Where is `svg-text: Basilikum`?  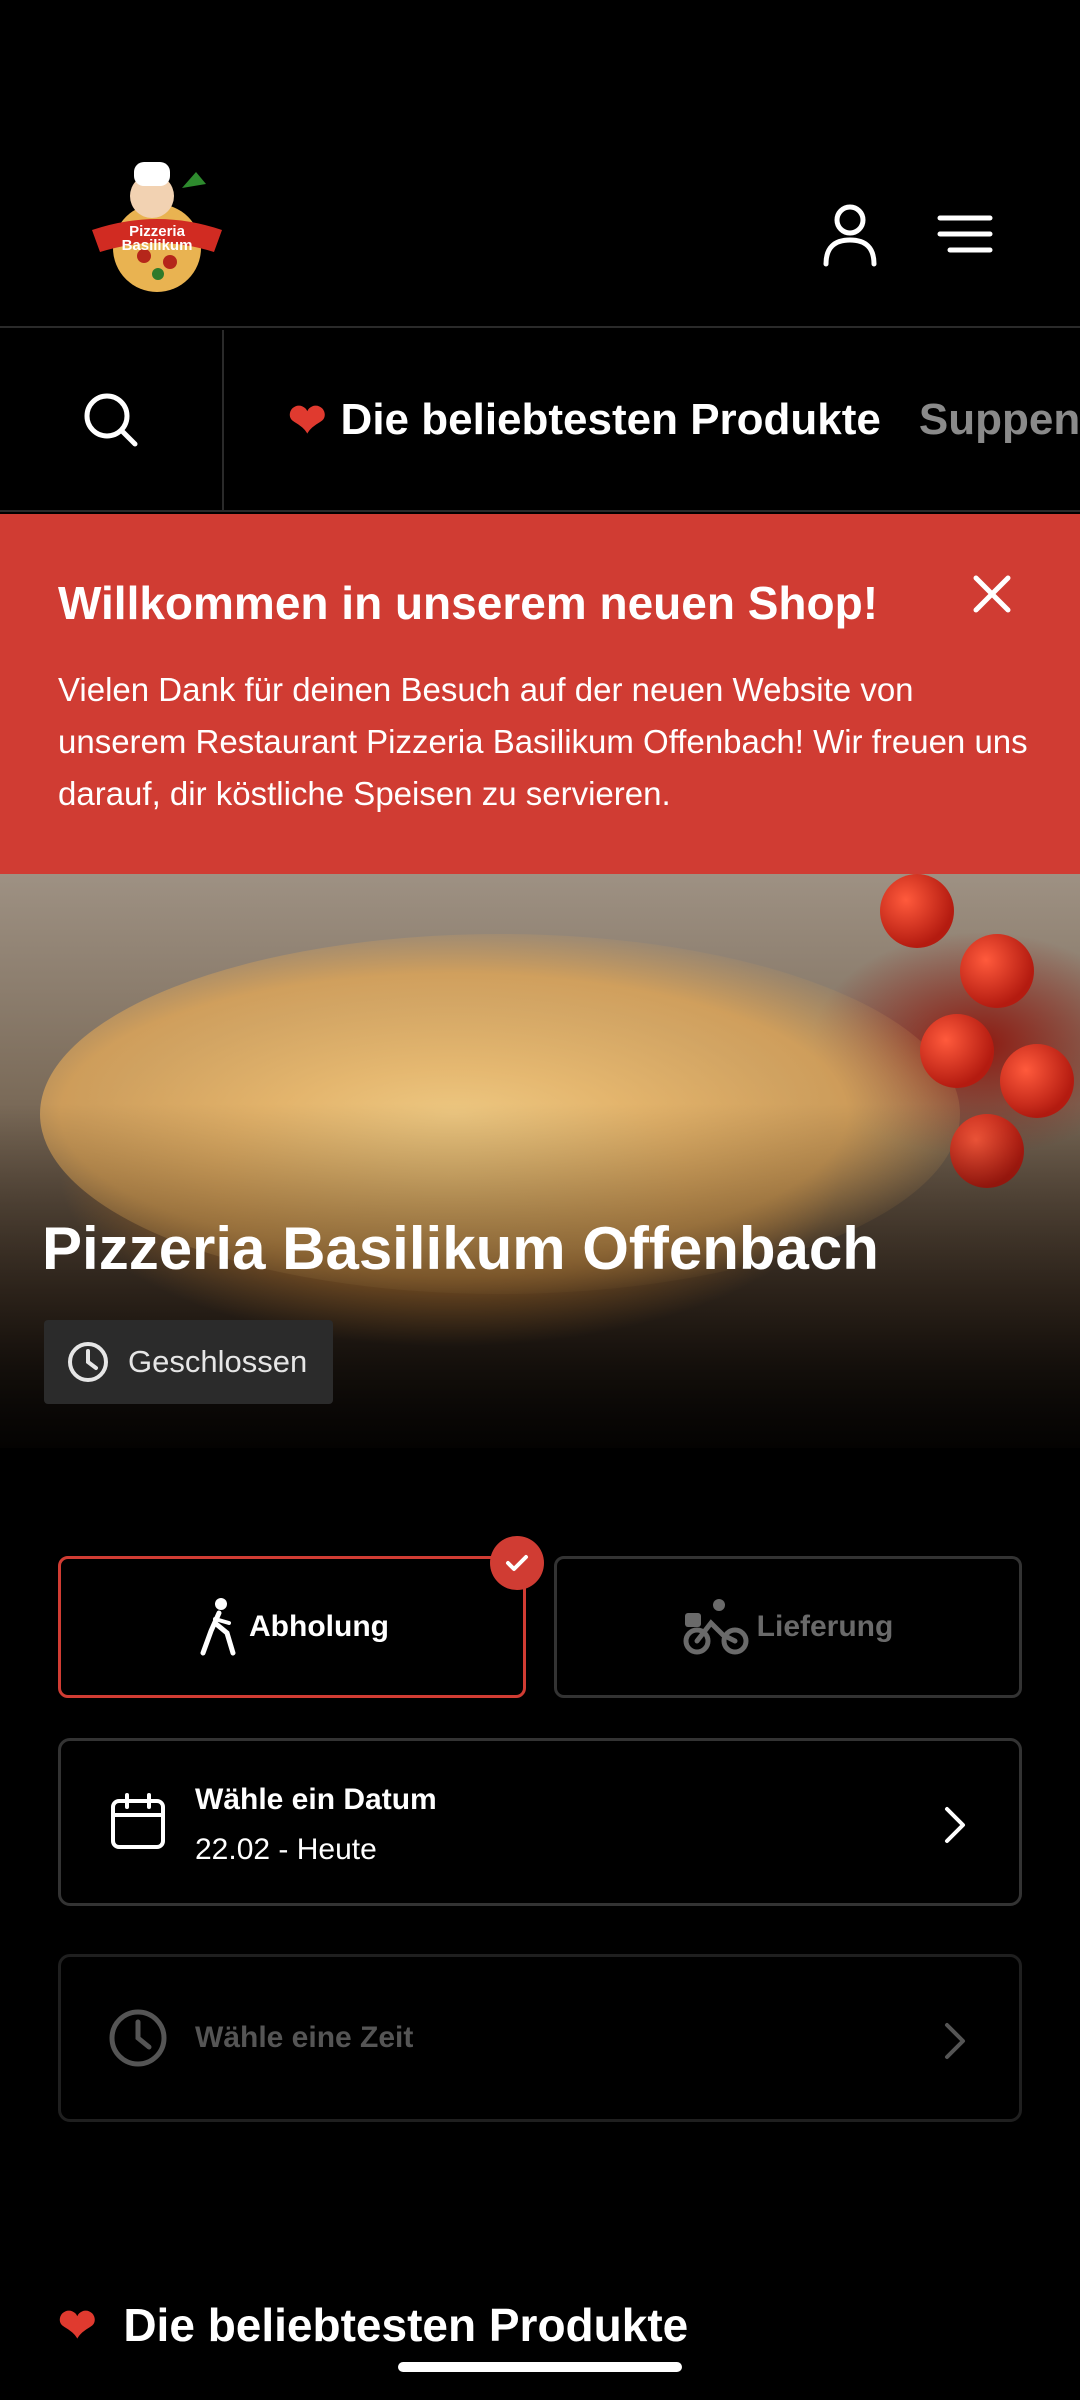
svg-text: Basilikum is located at coordinates (157, 245).